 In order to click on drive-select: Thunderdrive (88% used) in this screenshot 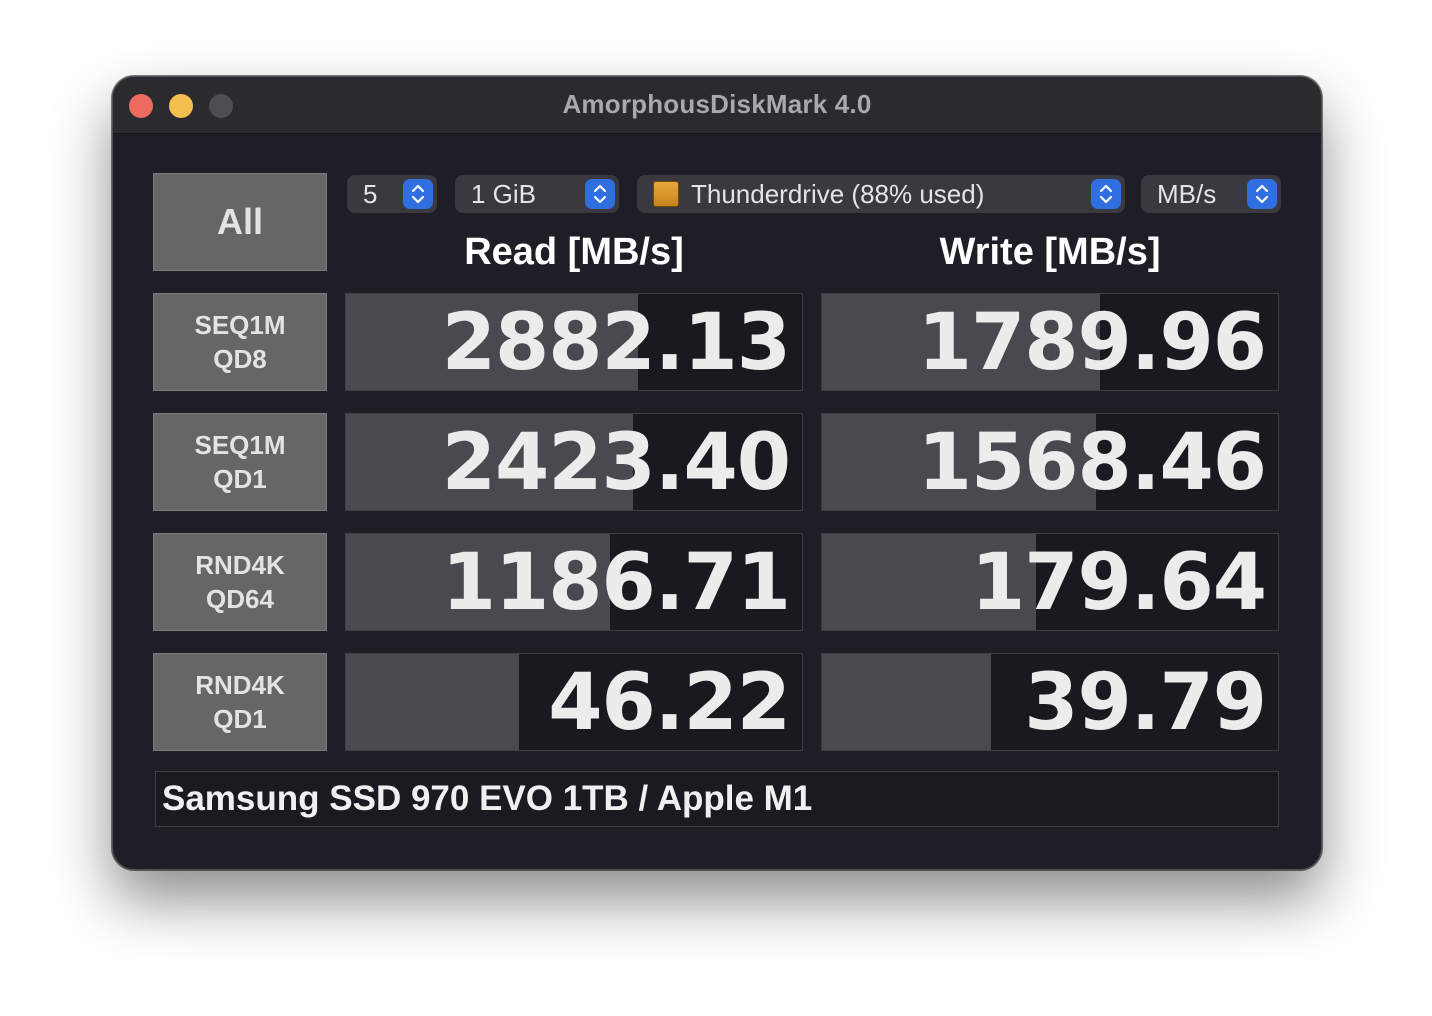, I will do `click(881, 194)`.